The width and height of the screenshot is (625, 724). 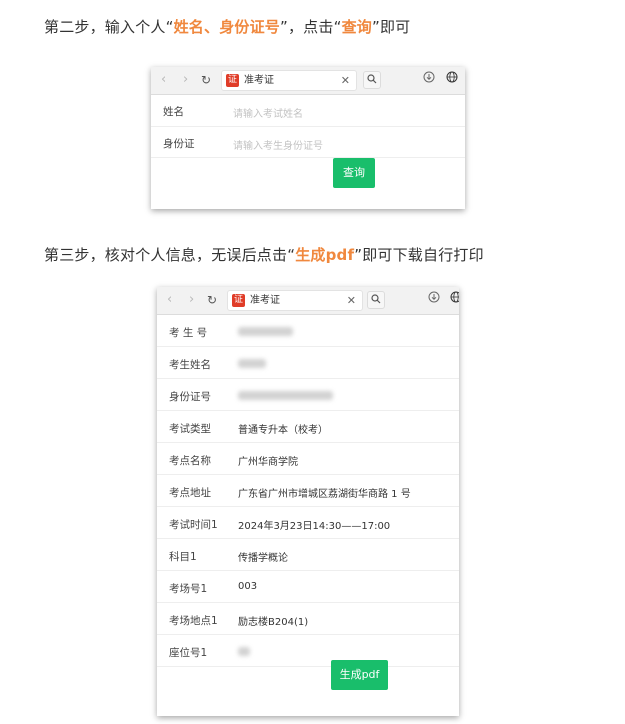 What do you see at coordinates (179, 144) in the screenshot?
I see `id-label: 身份证` at bounding box center [179, 144].